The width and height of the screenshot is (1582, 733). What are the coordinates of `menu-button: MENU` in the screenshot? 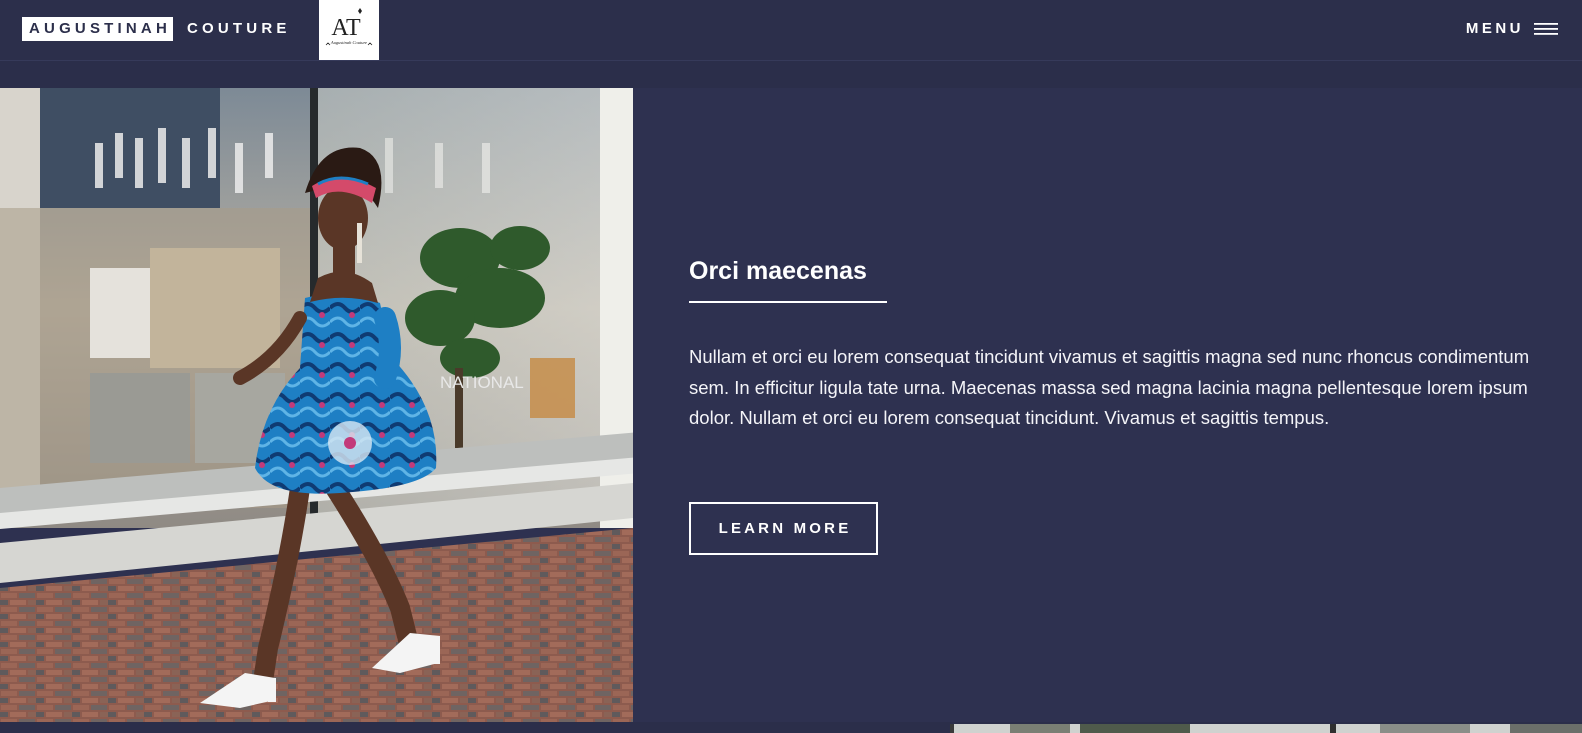 It's located at (1512, 29).